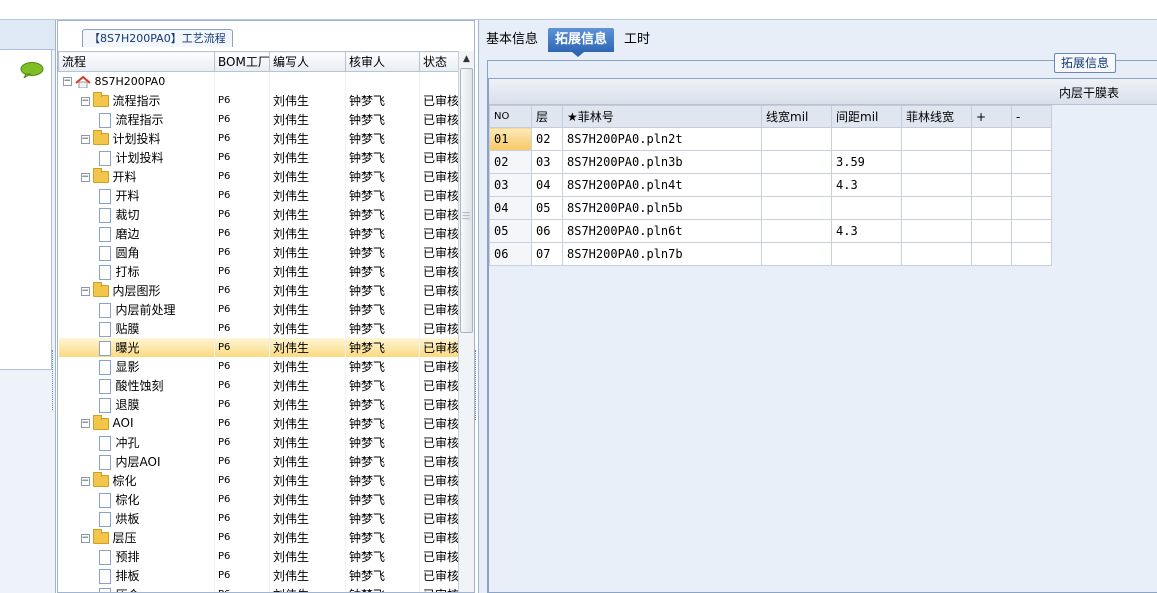 This screenshot has width=1157, height=593. Describe the element at coordinates (32, 70) in the screenshot. I see `speech-bubble-icon` at that location.